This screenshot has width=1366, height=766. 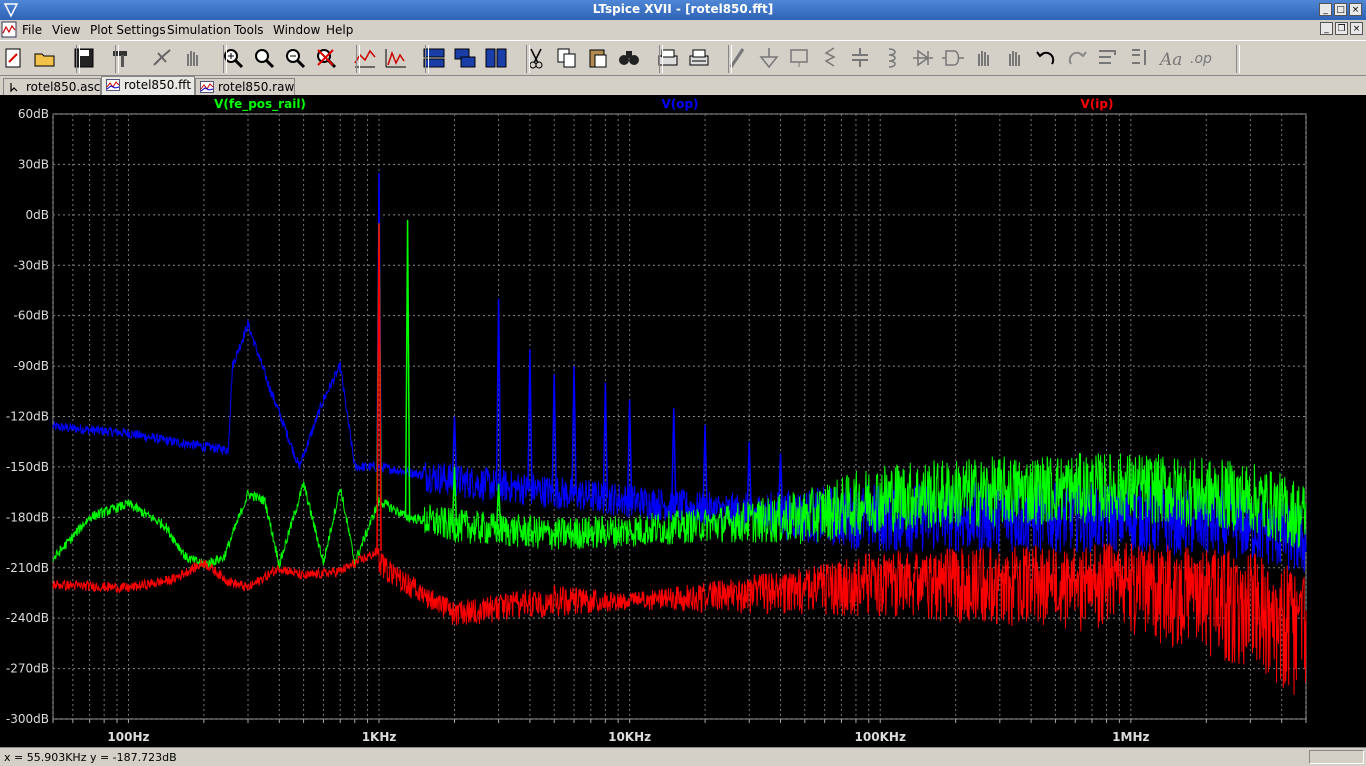 I want to click on x-tick-label: 10KHz, so click(x=629, y=737).